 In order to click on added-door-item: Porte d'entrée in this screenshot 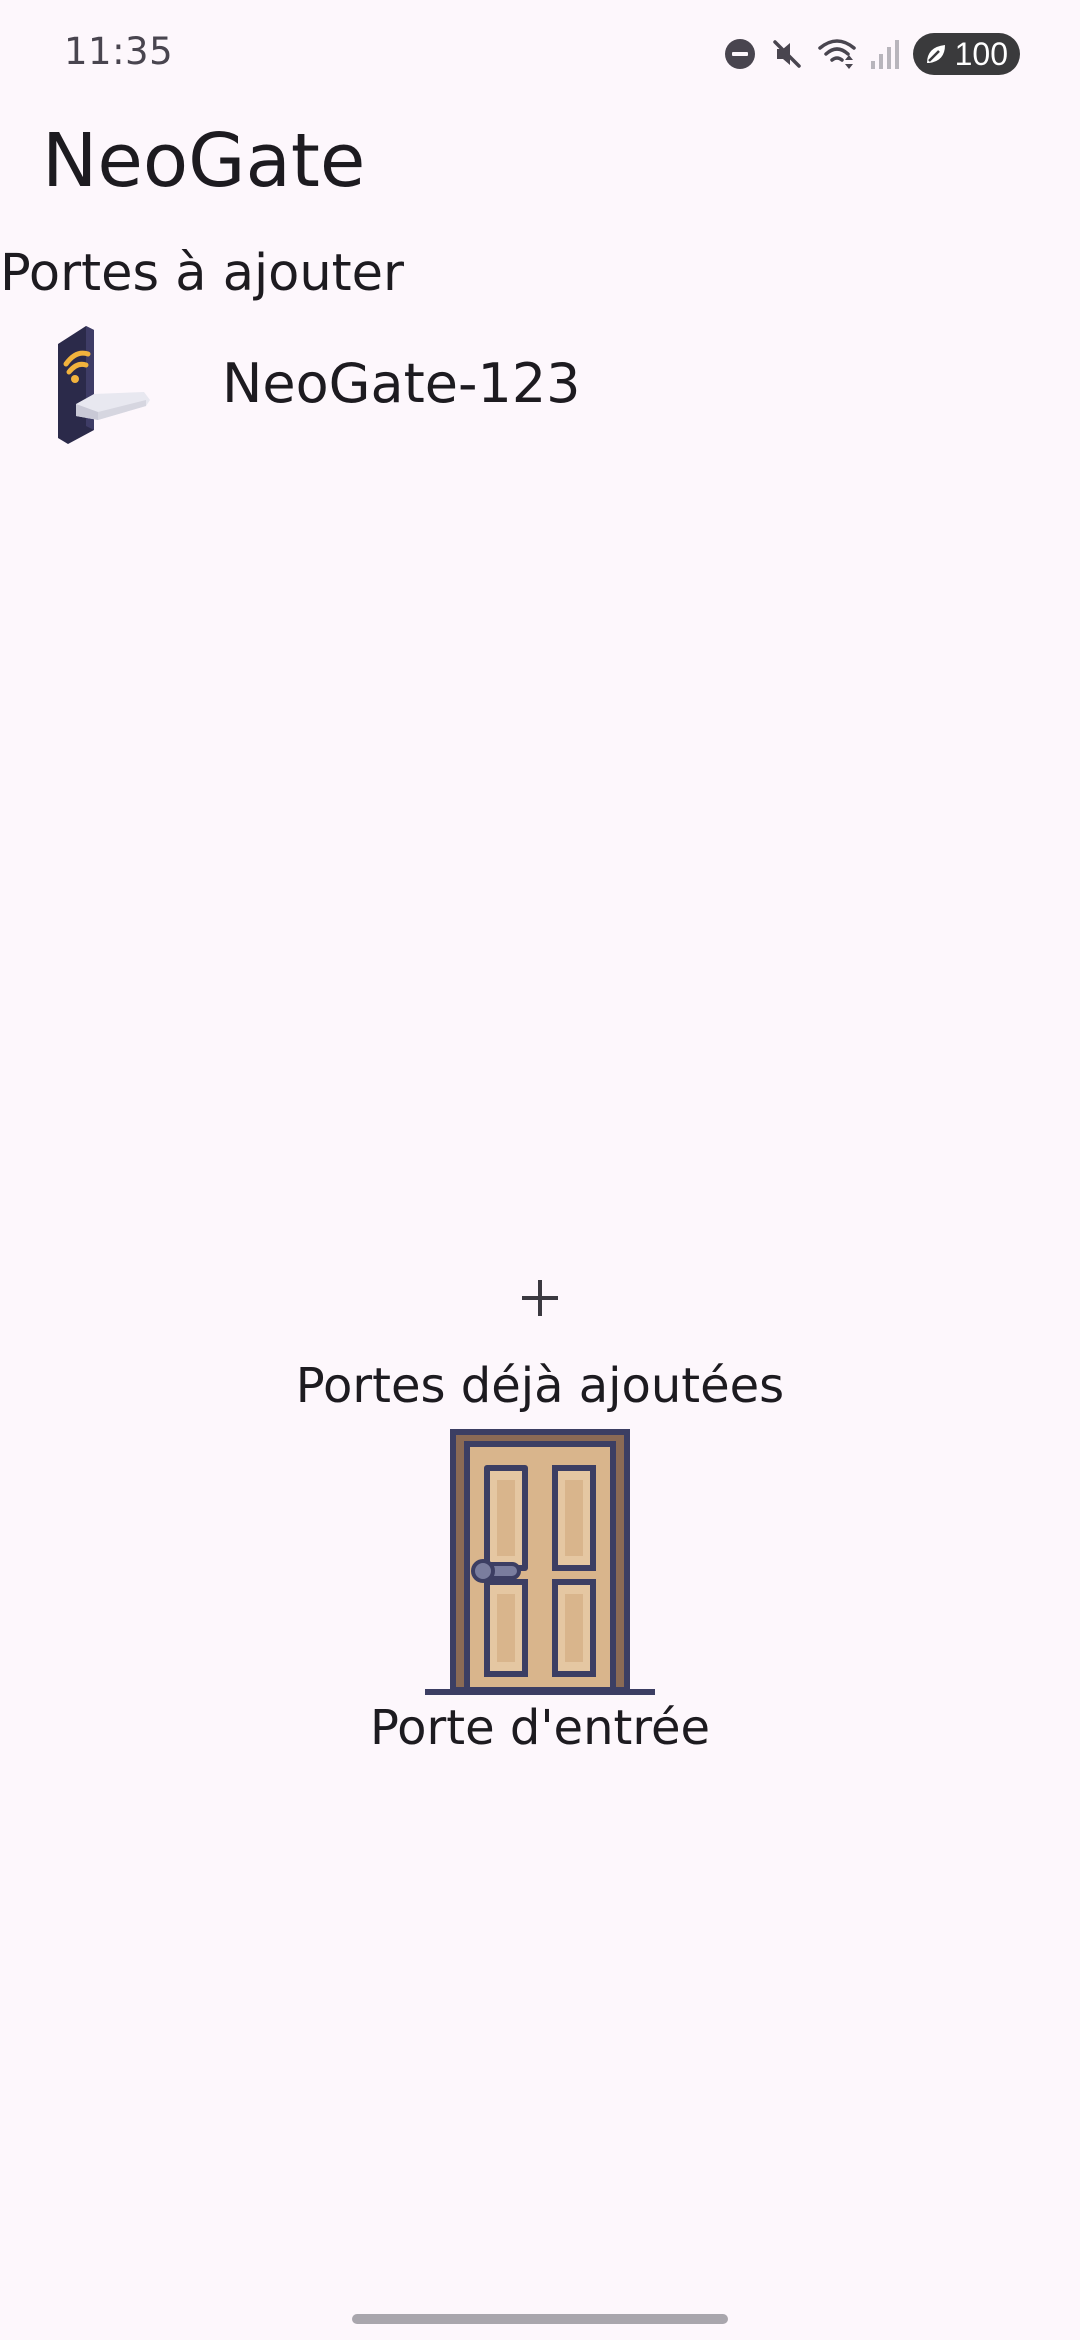, I will do `click(540, 1593)`.